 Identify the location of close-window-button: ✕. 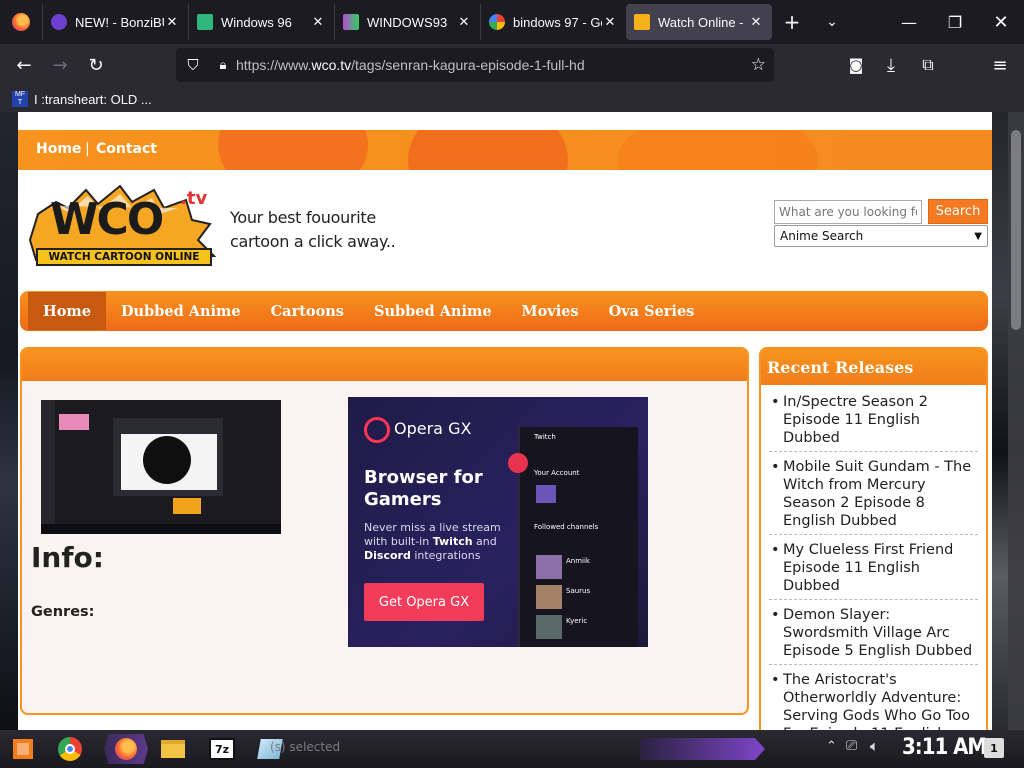
(1001, 22).